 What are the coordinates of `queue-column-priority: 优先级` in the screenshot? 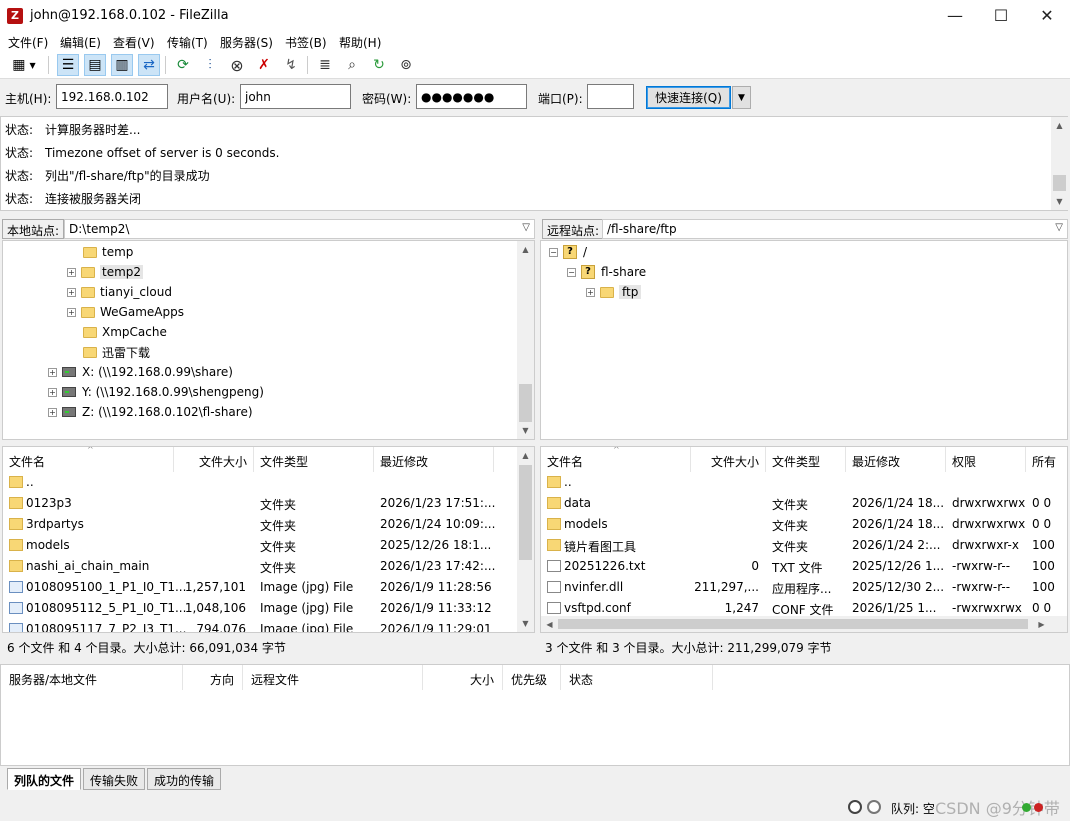 It's located at (532, 677).